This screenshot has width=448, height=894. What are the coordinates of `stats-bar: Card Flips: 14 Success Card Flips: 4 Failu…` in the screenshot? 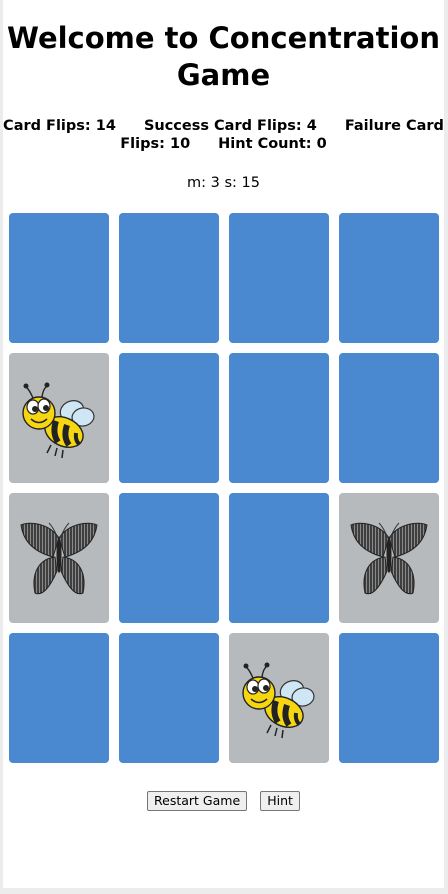 It's located at (223, 135).